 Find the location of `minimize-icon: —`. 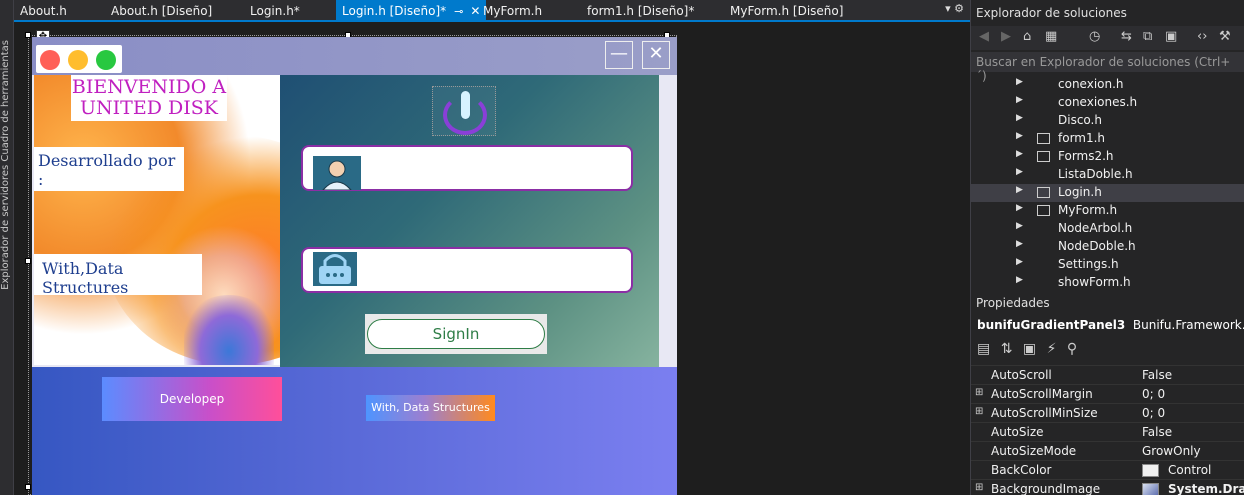

minimize-icon: — is located at coordinates (619, 55).